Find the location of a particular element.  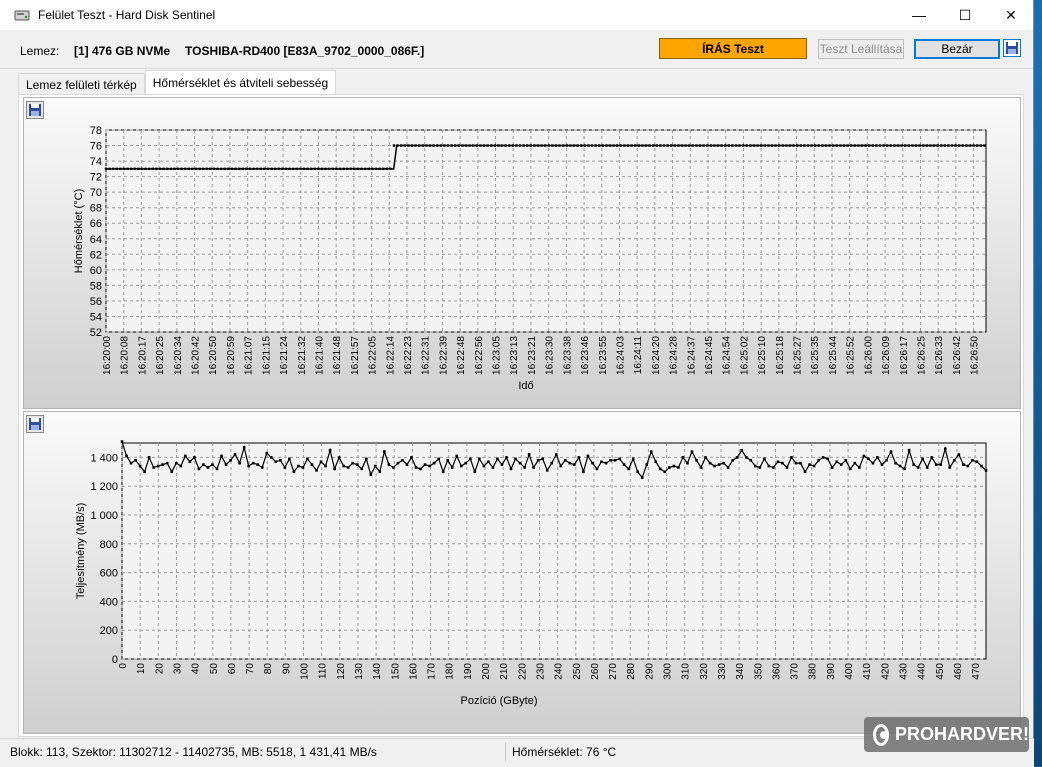

stop-test-button: Teszt Leállítása is located at coordinates (861, 49).